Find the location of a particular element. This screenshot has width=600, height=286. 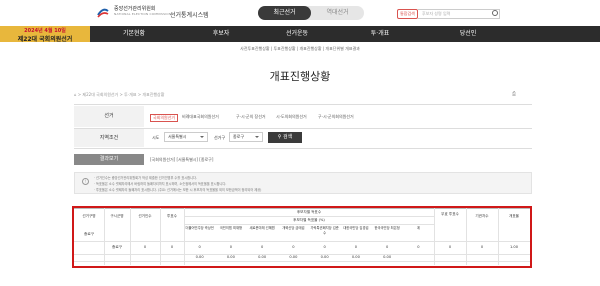

election-title: 제22대 국회의원선거 is located at coordinates (45, 39).